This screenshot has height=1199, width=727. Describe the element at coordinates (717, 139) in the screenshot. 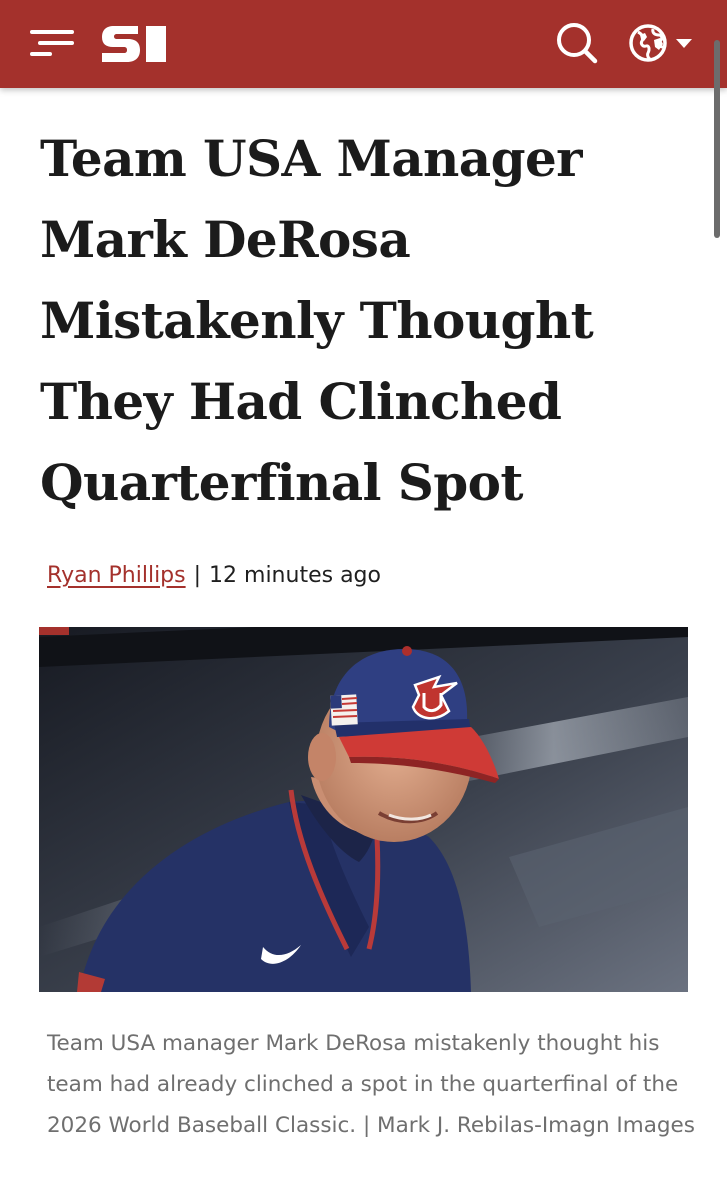

I see `page-scrollbar` at that location.